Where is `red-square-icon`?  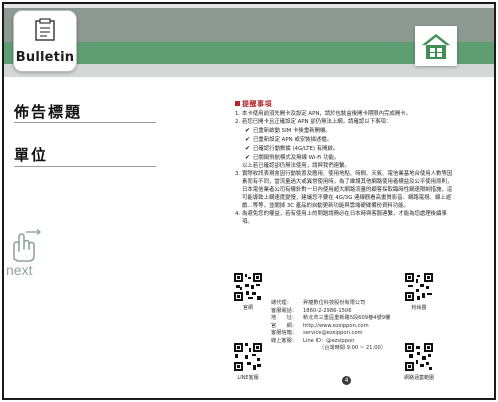 red-square-icon is located at coordinates (237, 103).